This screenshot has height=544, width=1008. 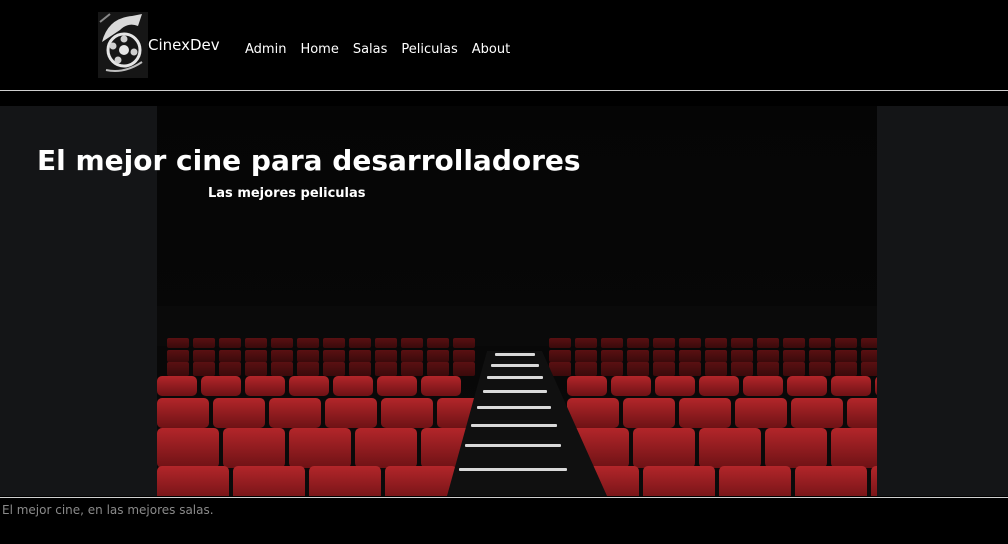 I want to click on nav-item-admin: Admin, so click(x=265, y=48).